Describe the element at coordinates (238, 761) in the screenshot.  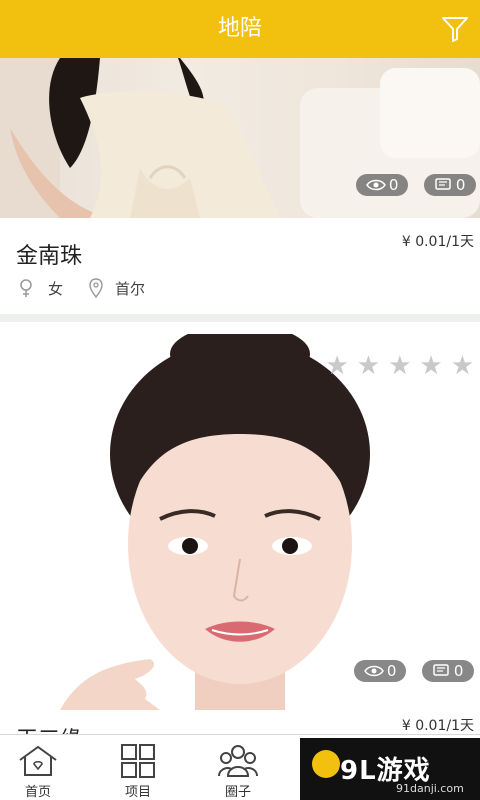
I see `group-icon` at that location.